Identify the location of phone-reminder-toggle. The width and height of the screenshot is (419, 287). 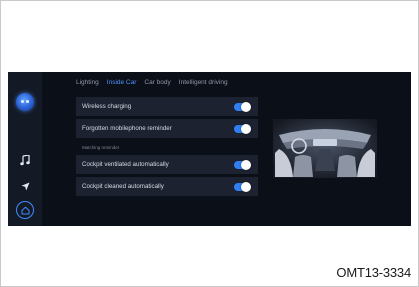
(242, 128).